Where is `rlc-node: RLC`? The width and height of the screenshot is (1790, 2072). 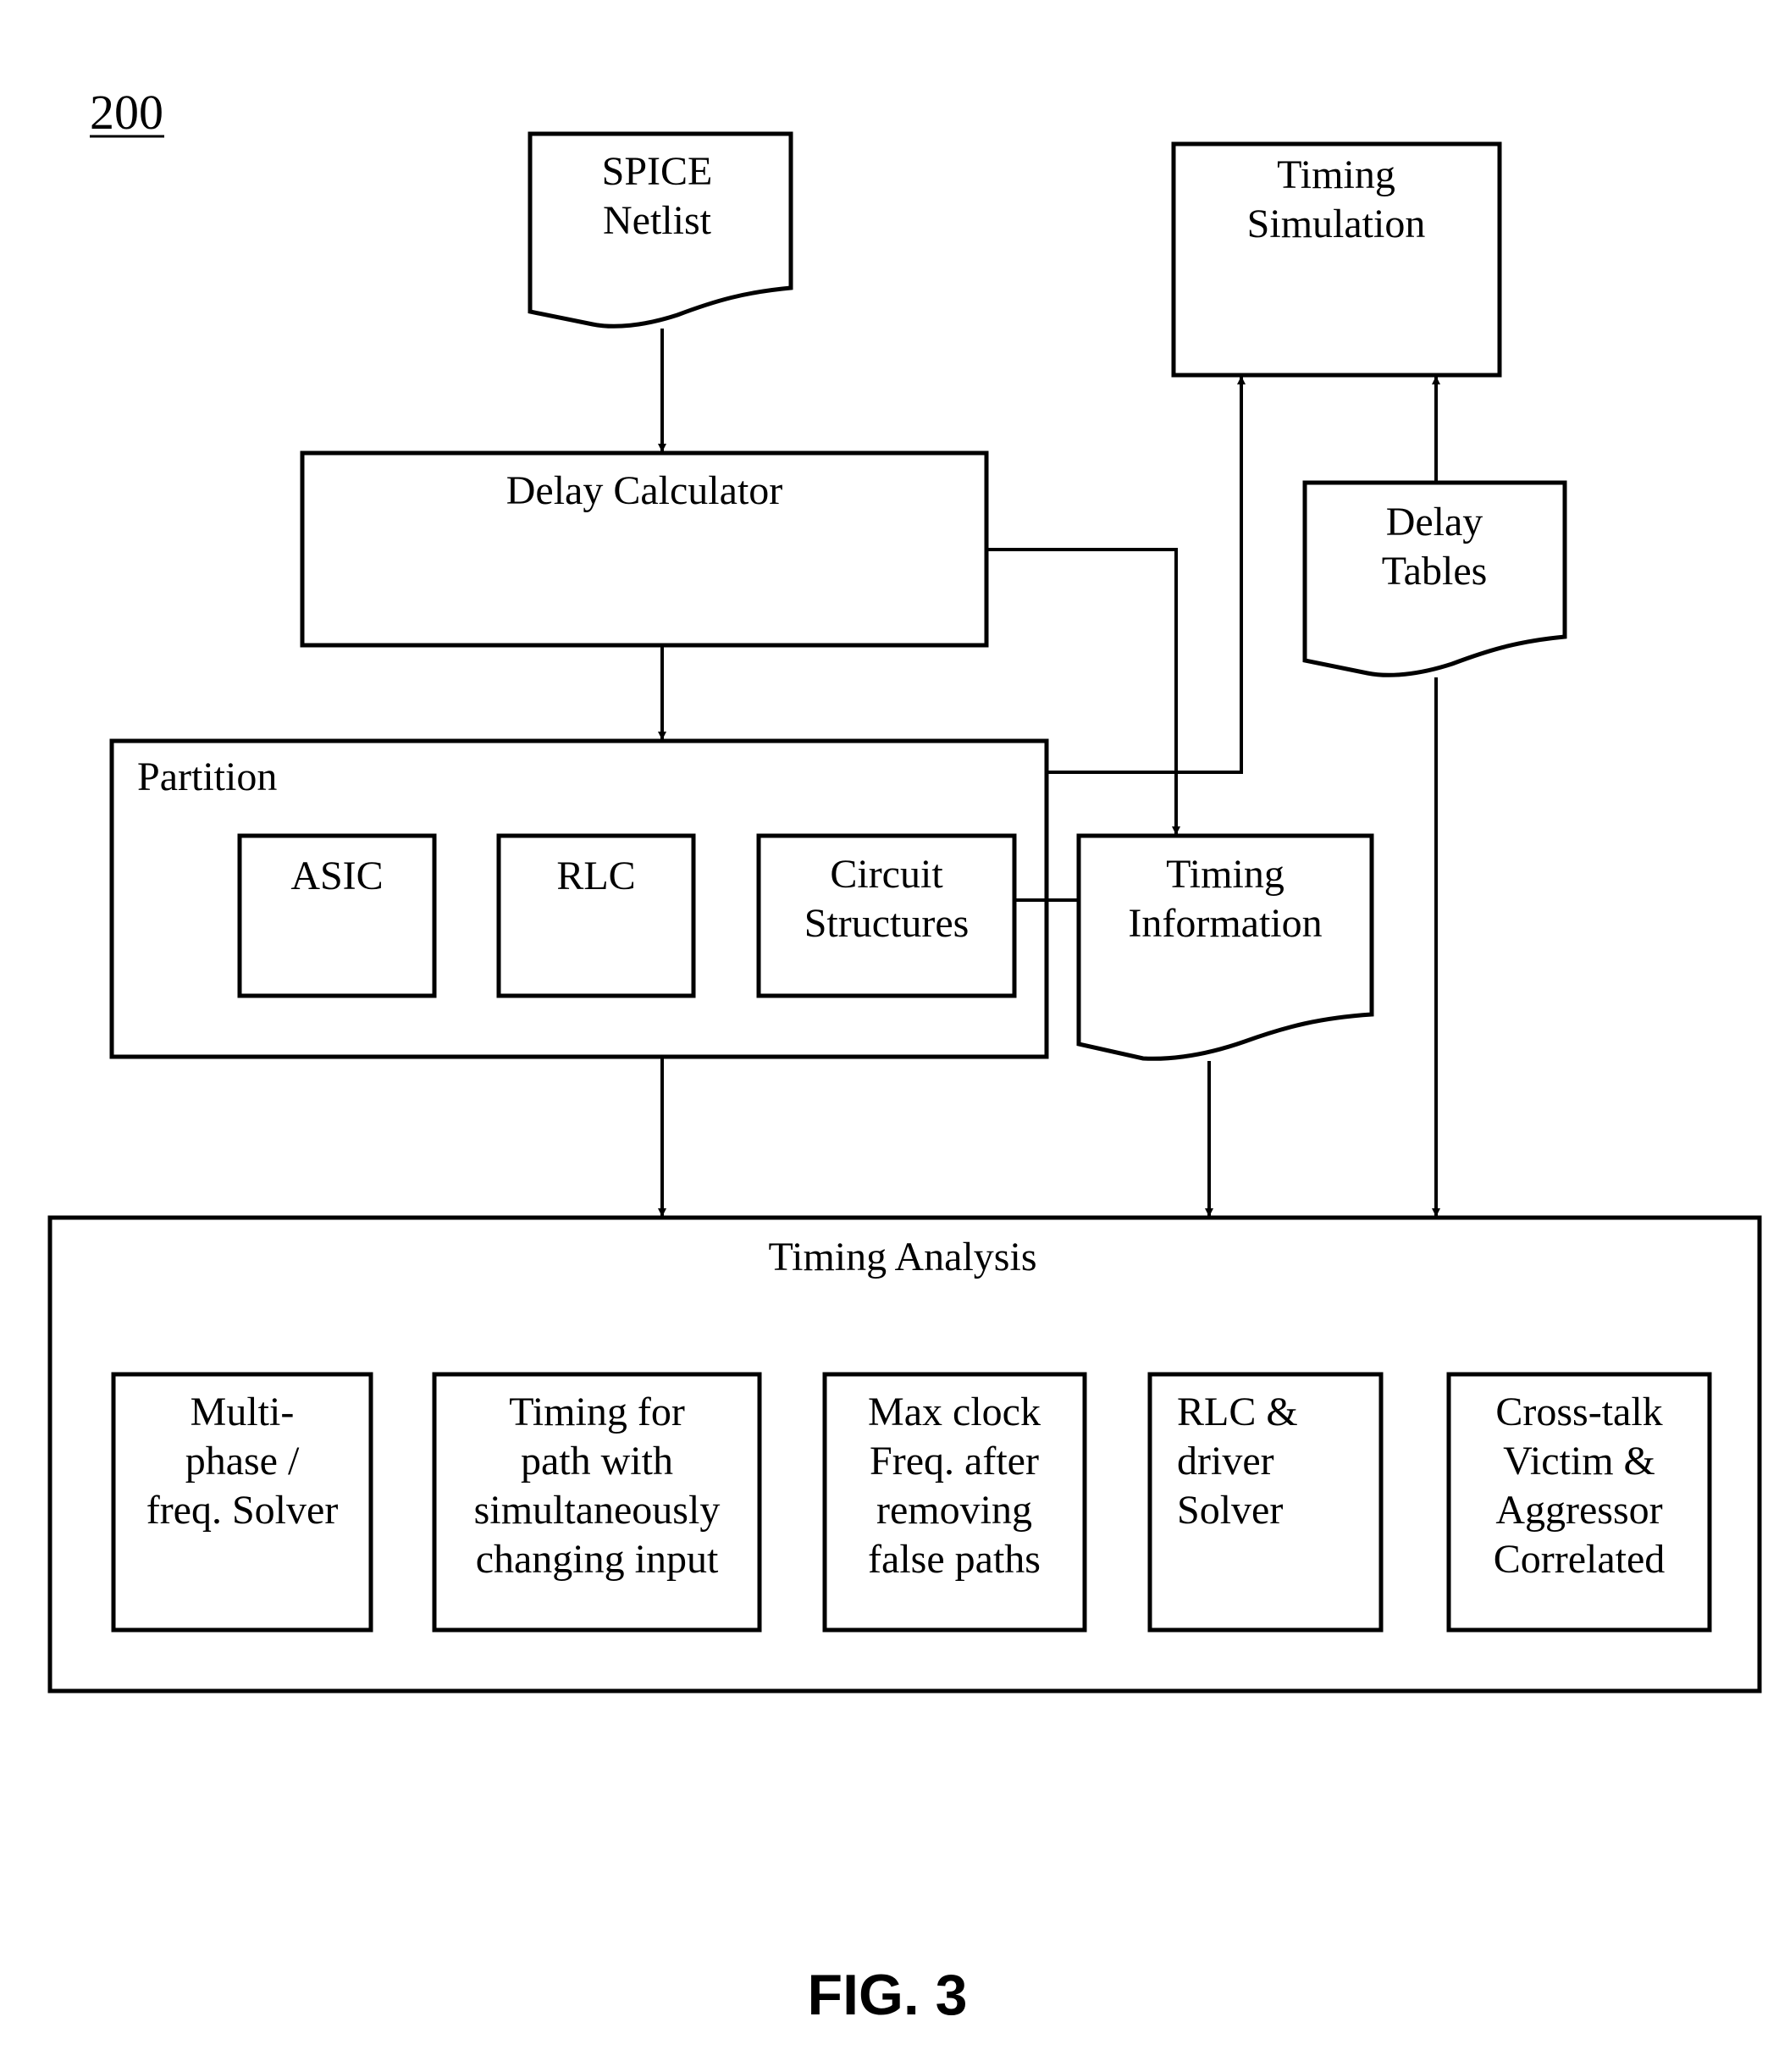 rlc-node: RLC is located at coordinates (596, 915).